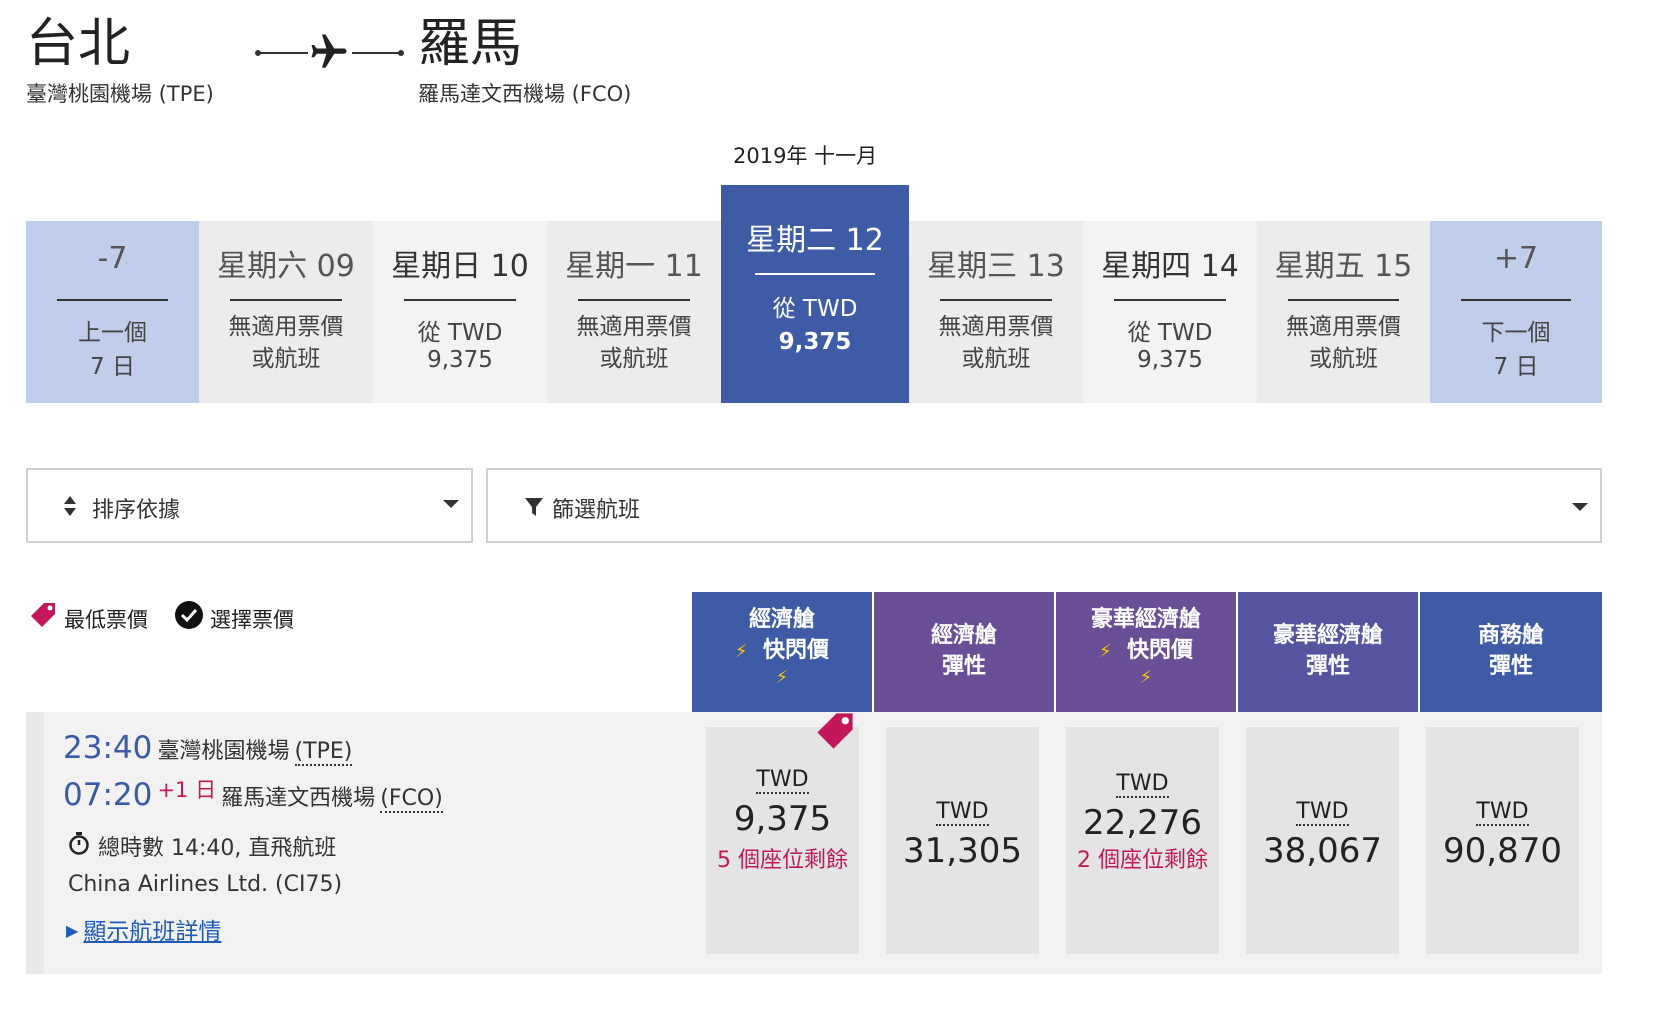 The width and height of the screenshot is (1658, 1014). Describe the element at coordinates (249, 505) in the screenshot. I see `sort-dropdown: 排序依據` at that location.